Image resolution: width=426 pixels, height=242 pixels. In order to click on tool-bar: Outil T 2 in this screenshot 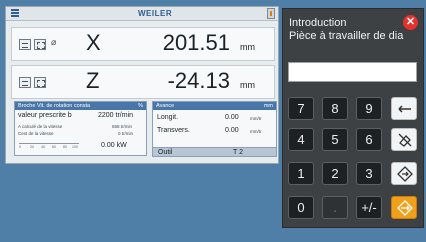, I will do `click(214, 152)`.